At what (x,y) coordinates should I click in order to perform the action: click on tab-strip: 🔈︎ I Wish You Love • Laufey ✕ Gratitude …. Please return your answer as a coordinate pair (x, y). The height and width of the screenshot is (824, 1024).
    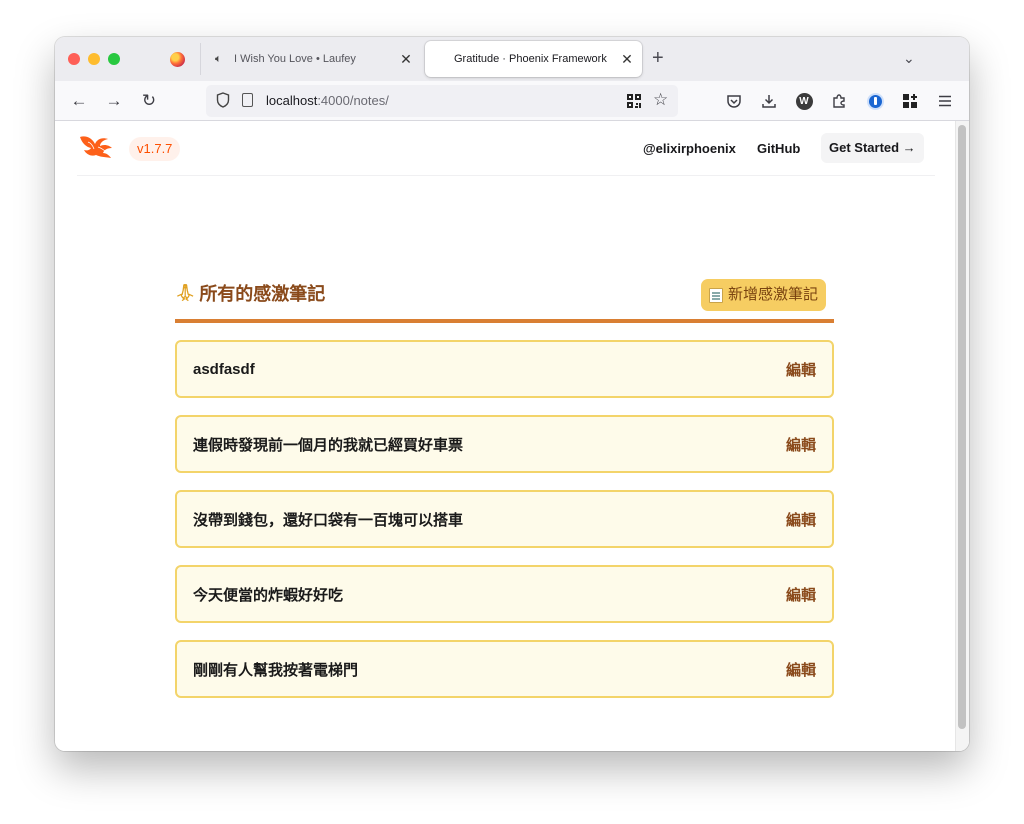
    Looking at the image, I should click on (512, 59).